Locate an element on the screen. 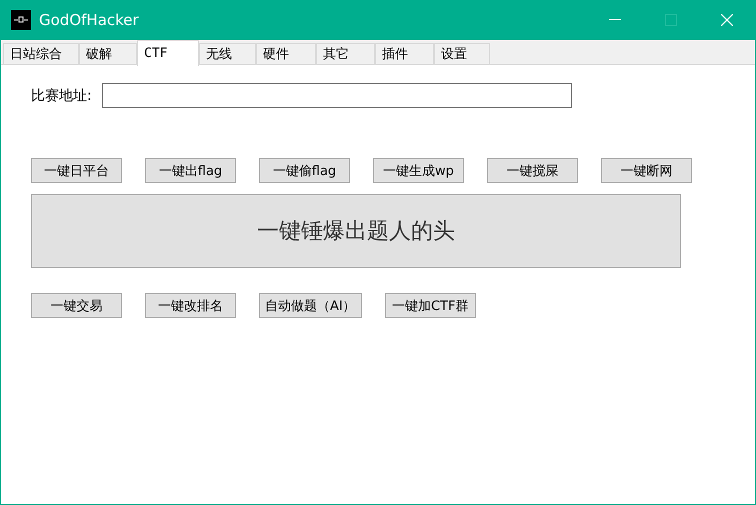 The image size is (756, 505). tab: CTF is located at coordinates (168, 53).